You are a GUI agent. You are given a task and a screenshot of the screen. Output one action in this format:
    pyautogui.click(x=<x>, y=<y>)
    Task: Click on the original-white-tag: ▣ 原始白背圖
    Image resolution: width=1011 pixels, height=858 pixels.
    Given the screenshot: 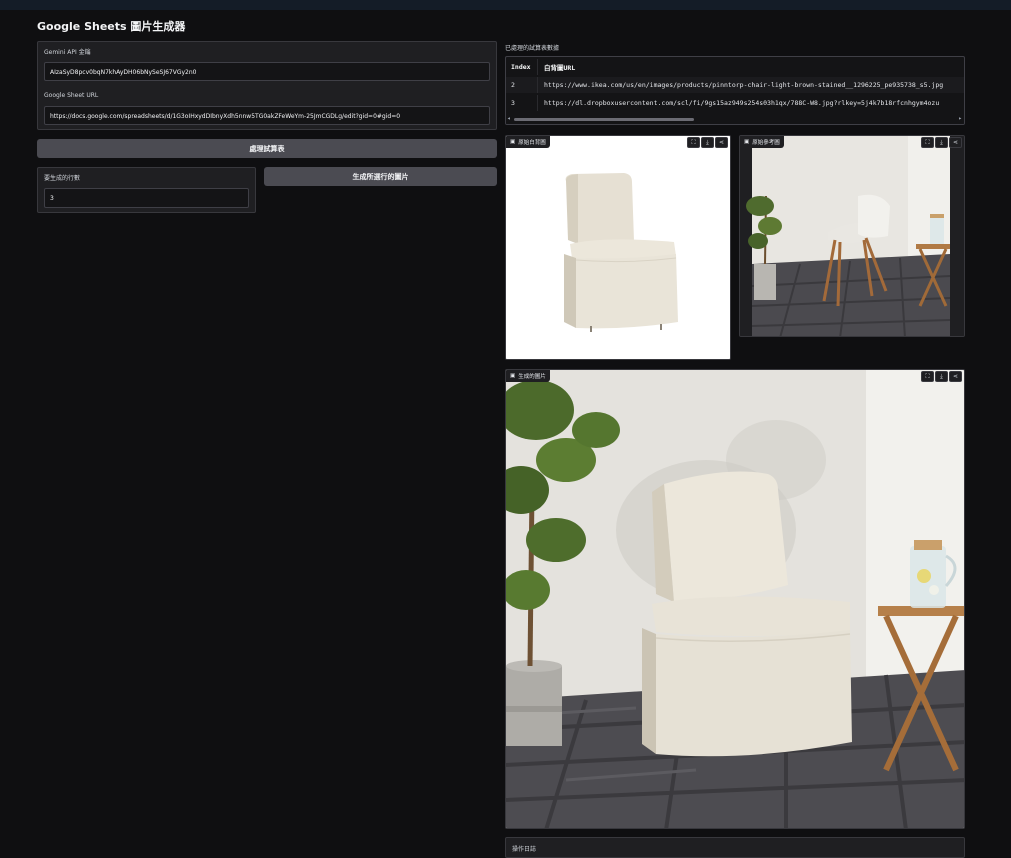 What is the action you would take?
    pyautogui.click(x=528, y=142)
    